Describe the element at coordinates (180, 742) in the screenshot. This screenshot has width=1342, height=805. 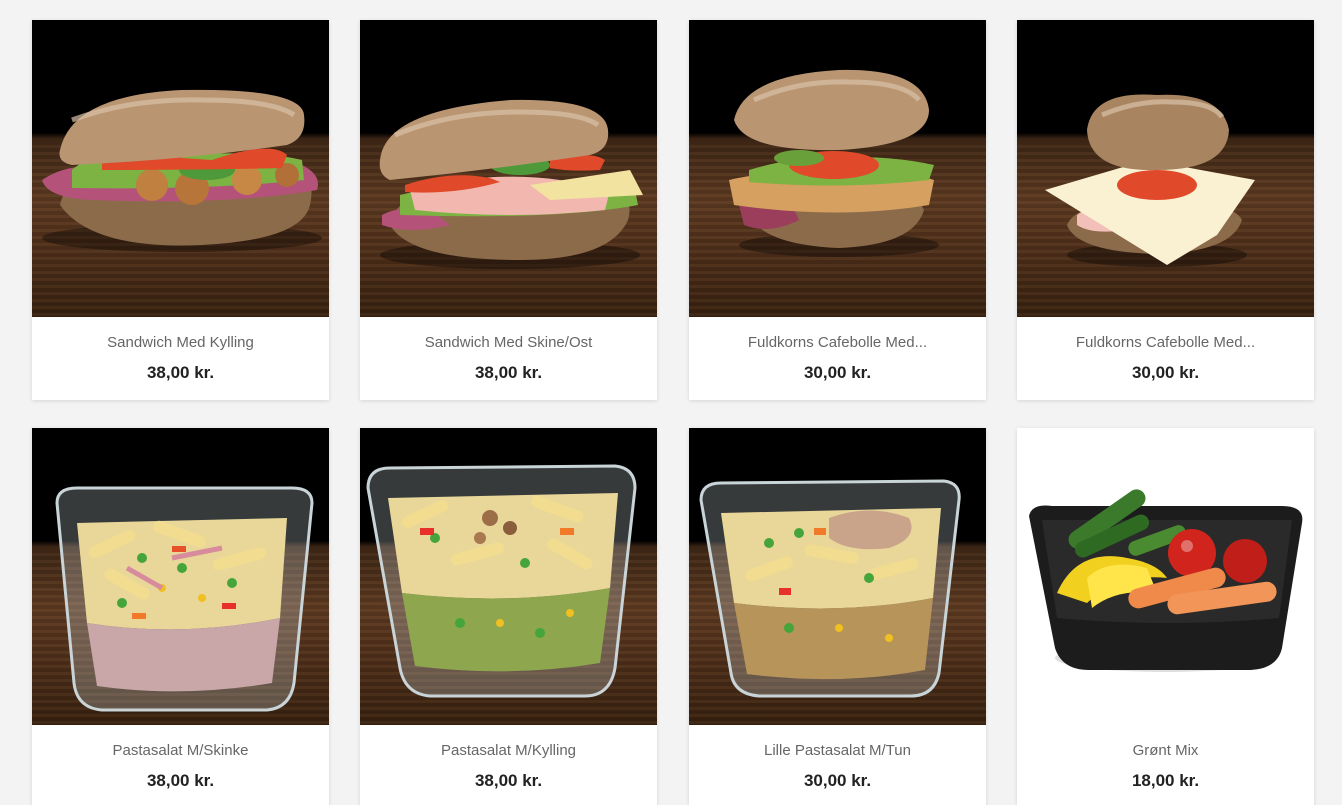
I see `product-name: Pastasalat M/Skinke` at that location.